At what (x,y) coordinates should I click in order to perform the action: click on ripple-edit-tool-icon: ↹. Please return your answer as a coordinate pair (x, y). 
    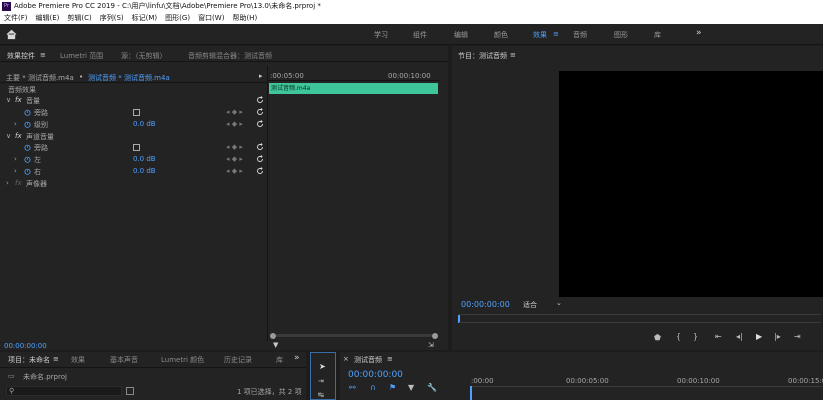
    Looking at the image, I should click on (321, 395).